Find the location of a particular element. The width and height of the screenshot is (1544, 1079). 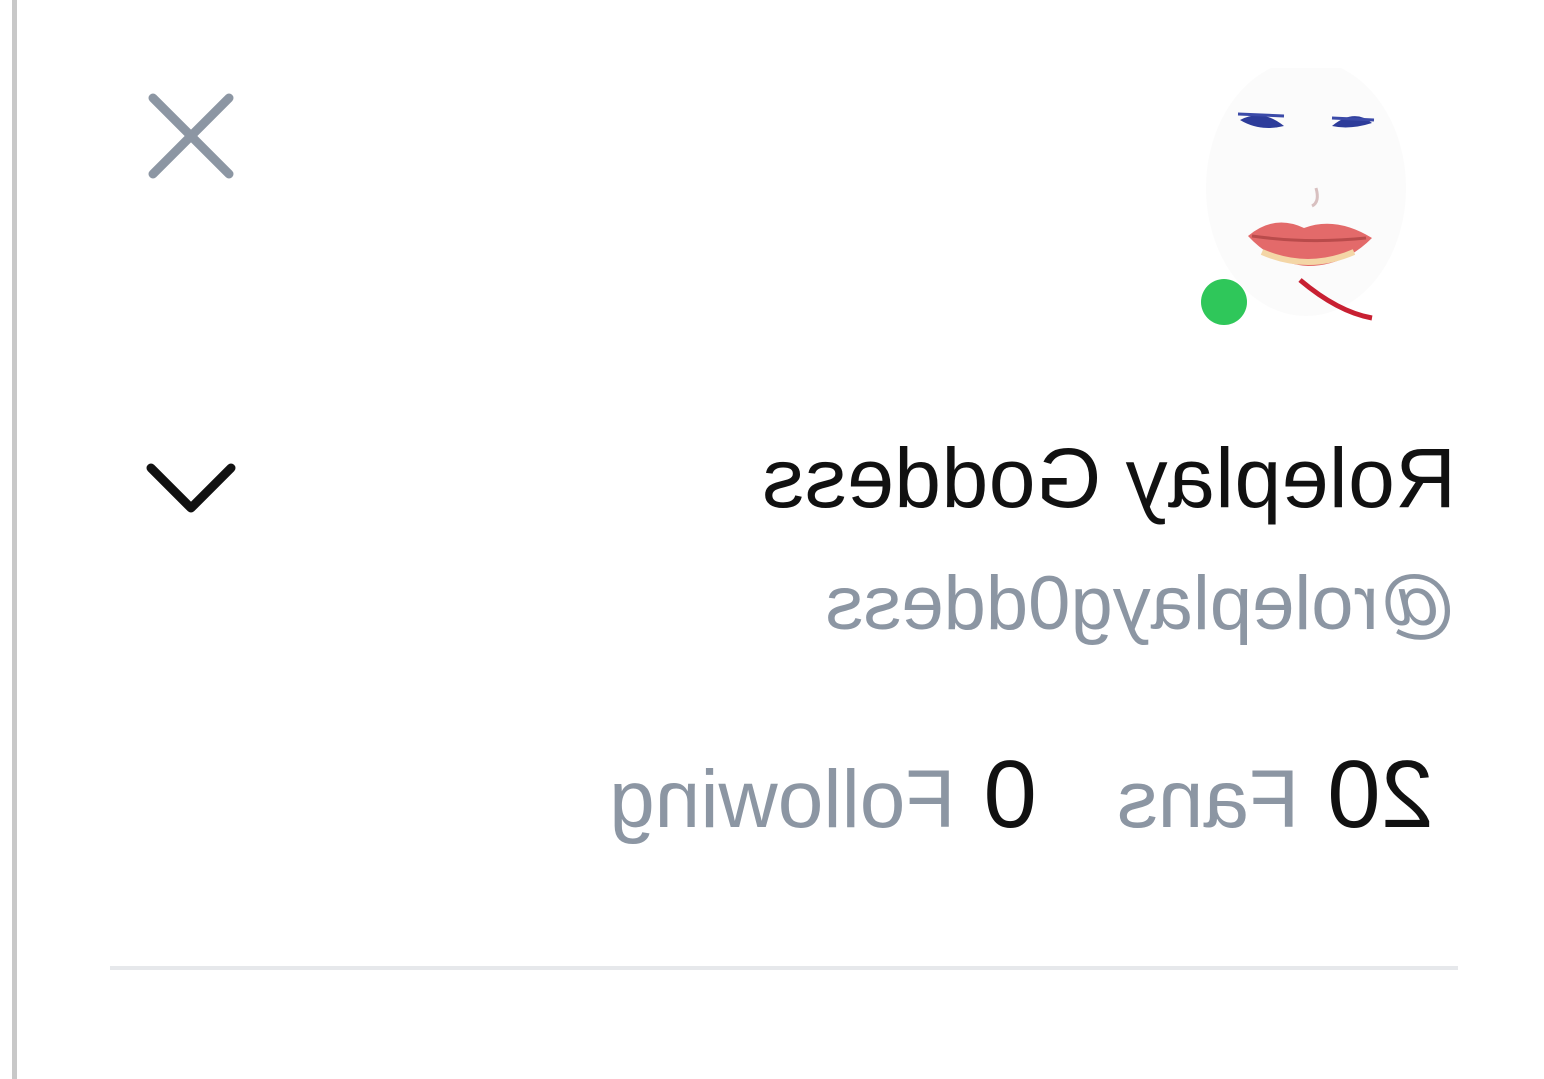

close-icon is located at coordinates (191, 136).